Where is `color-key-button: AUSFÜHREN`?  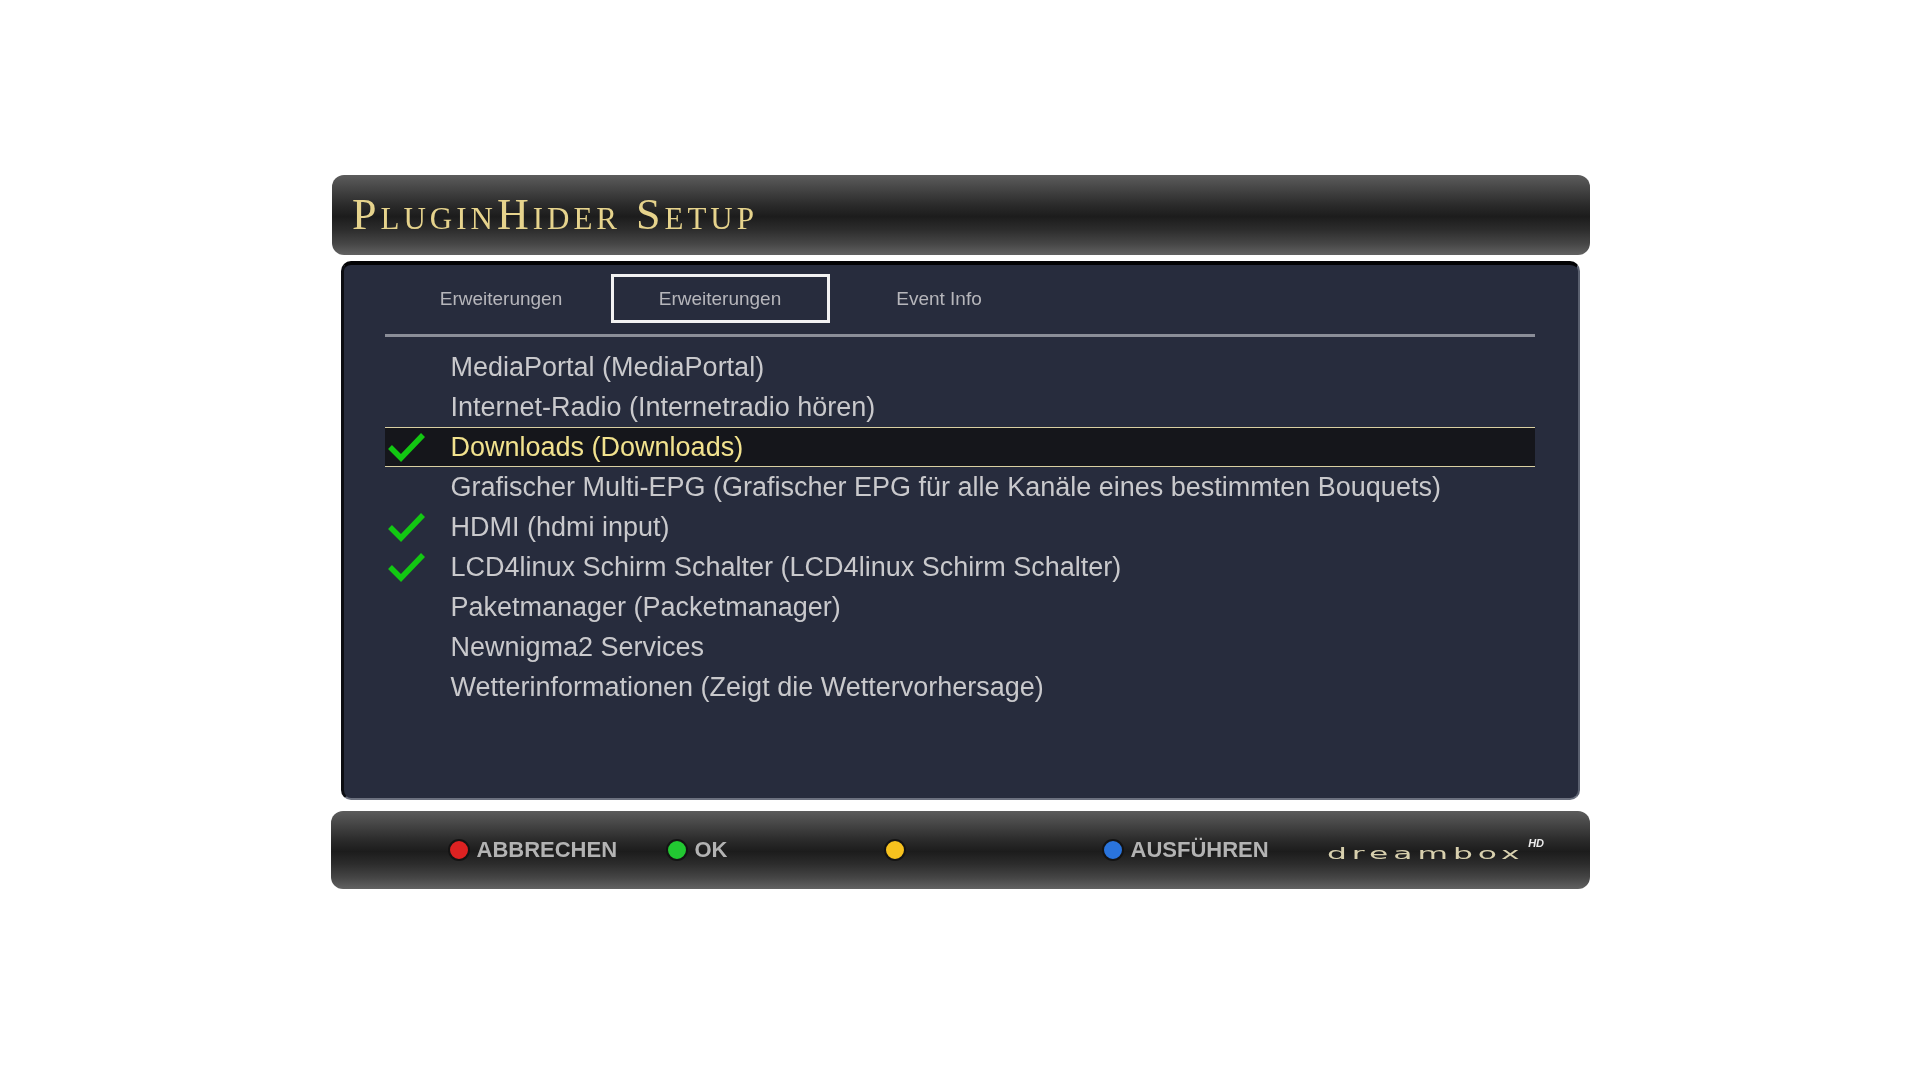 color-key-button: AUSFÜHREN is located at coordinates (1185, 850).